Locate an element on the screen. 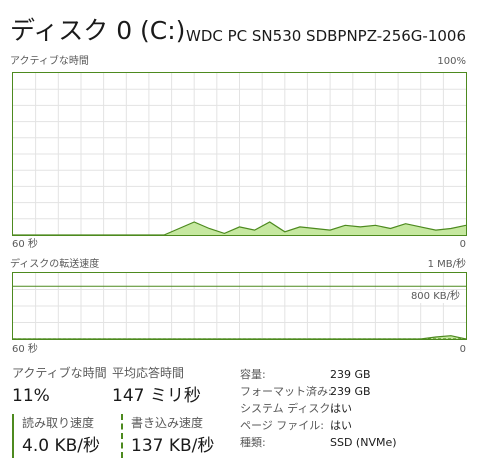 Image resolution: width=488 pixels, height=474 pixels. capacity-key: 容量: is located at coordinates (253, 374).